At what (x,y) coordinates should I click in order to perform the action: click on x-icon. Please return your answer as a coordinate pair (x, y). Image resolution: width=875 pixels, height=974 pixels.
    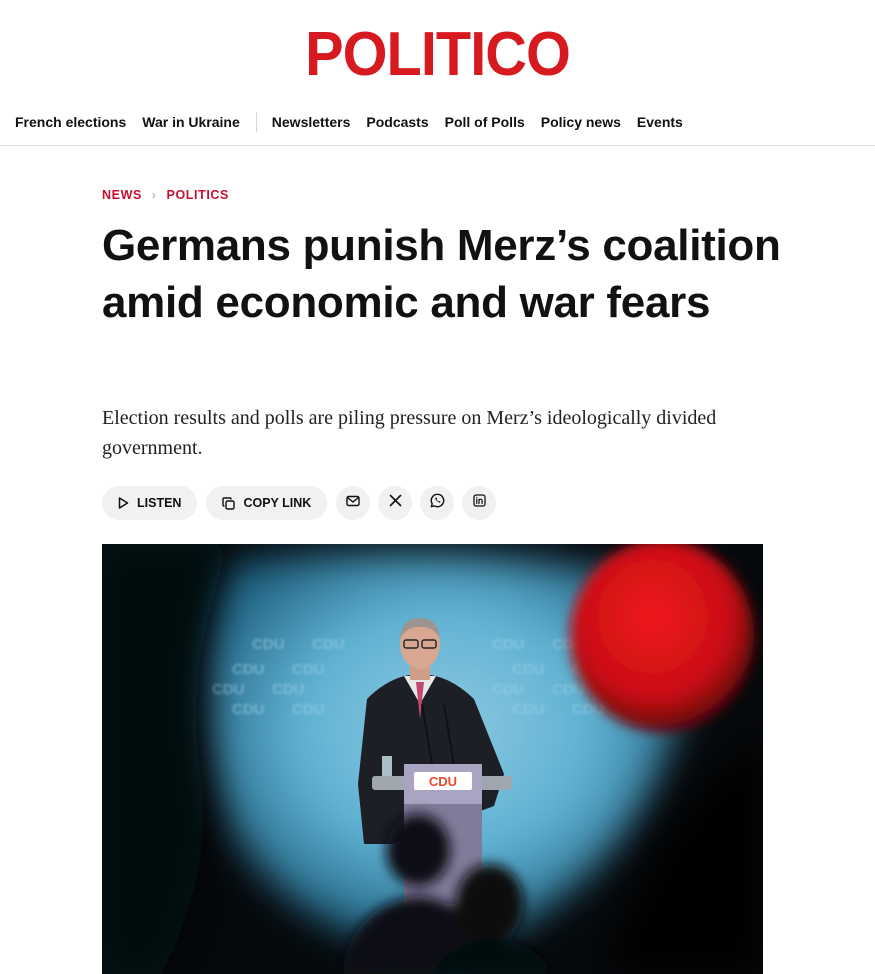
    Looking at the image, I should click on (395, 503).